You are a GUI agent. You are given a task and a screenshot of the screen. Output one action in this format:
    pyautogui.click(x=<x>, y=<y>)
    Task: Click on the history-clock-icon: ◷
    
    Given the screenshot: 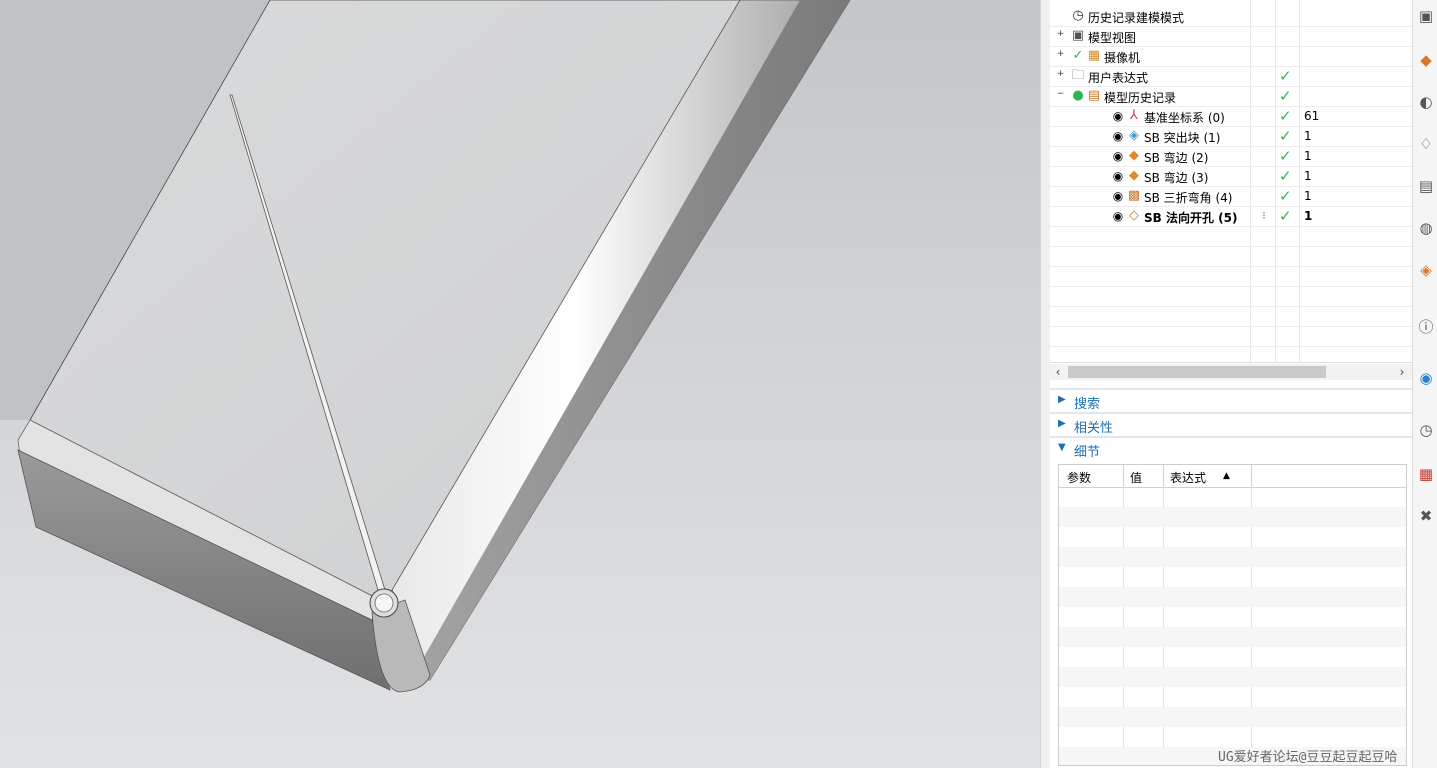 What is the action you would take?
    pyautogui.click(x=1426, y=430)
    